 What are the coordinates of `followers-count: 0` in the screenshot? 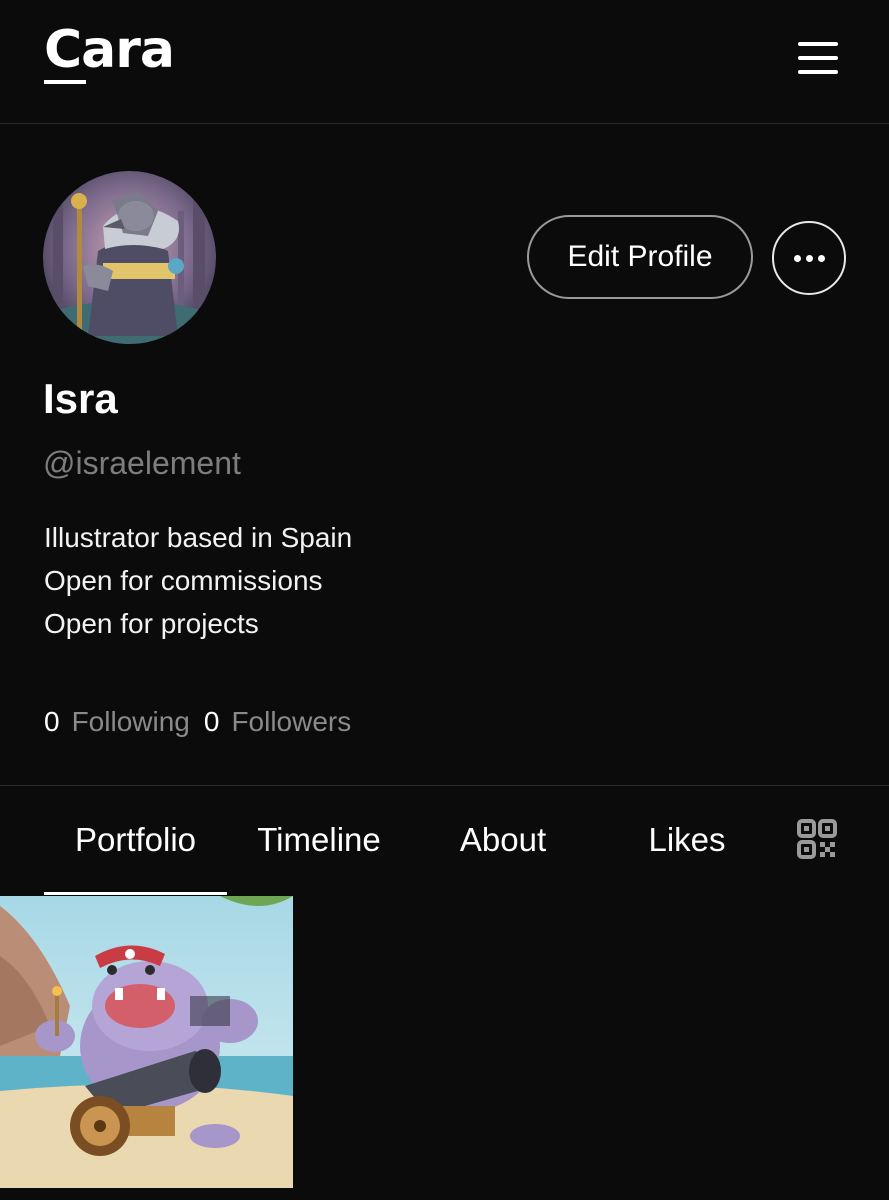 It's located at (212, 722).